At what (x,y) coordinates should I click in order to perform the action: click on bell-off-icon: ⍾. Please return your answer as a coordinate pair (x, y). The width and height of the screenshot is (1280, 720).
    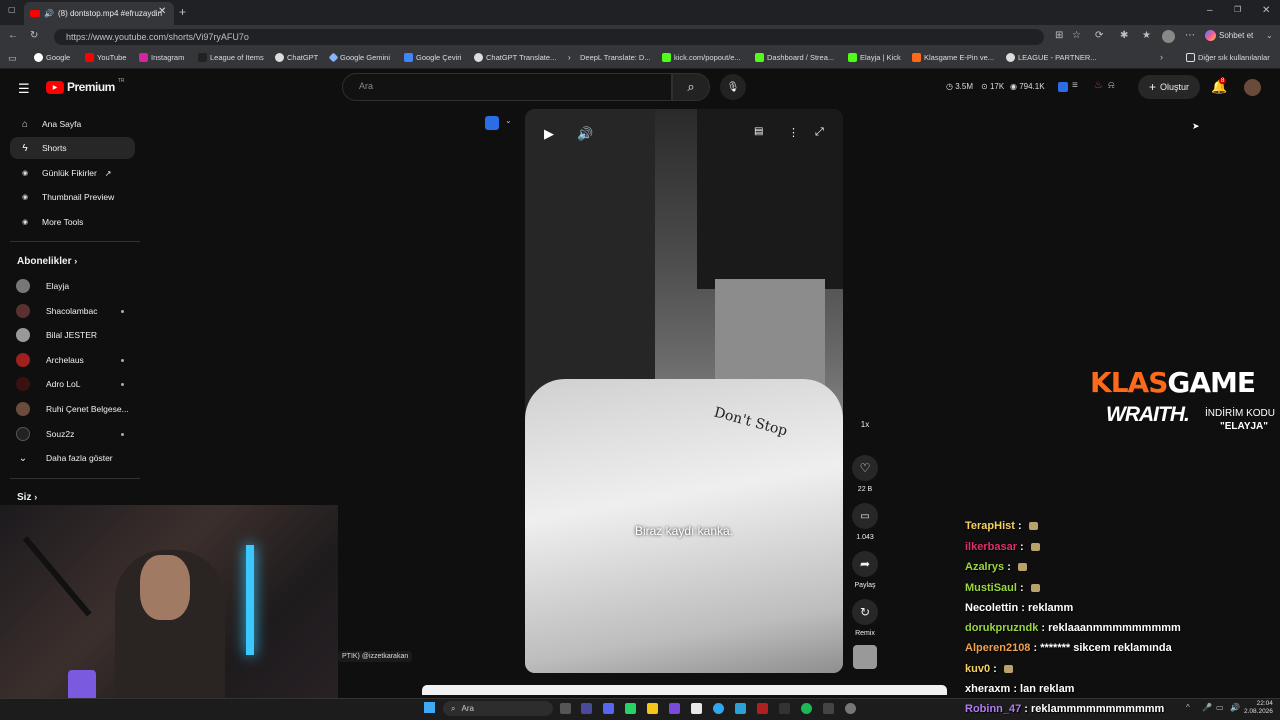
    Looking at the image, I should click on (1111, 86).